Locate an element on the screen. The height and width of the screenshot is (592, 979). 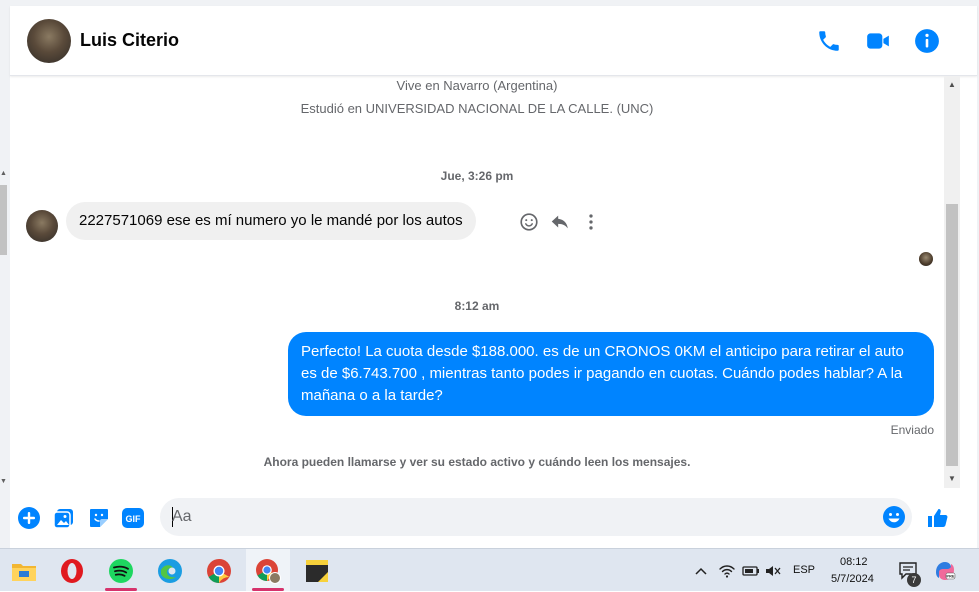
gif-icon: GIF is located at coordinates (133, 518).